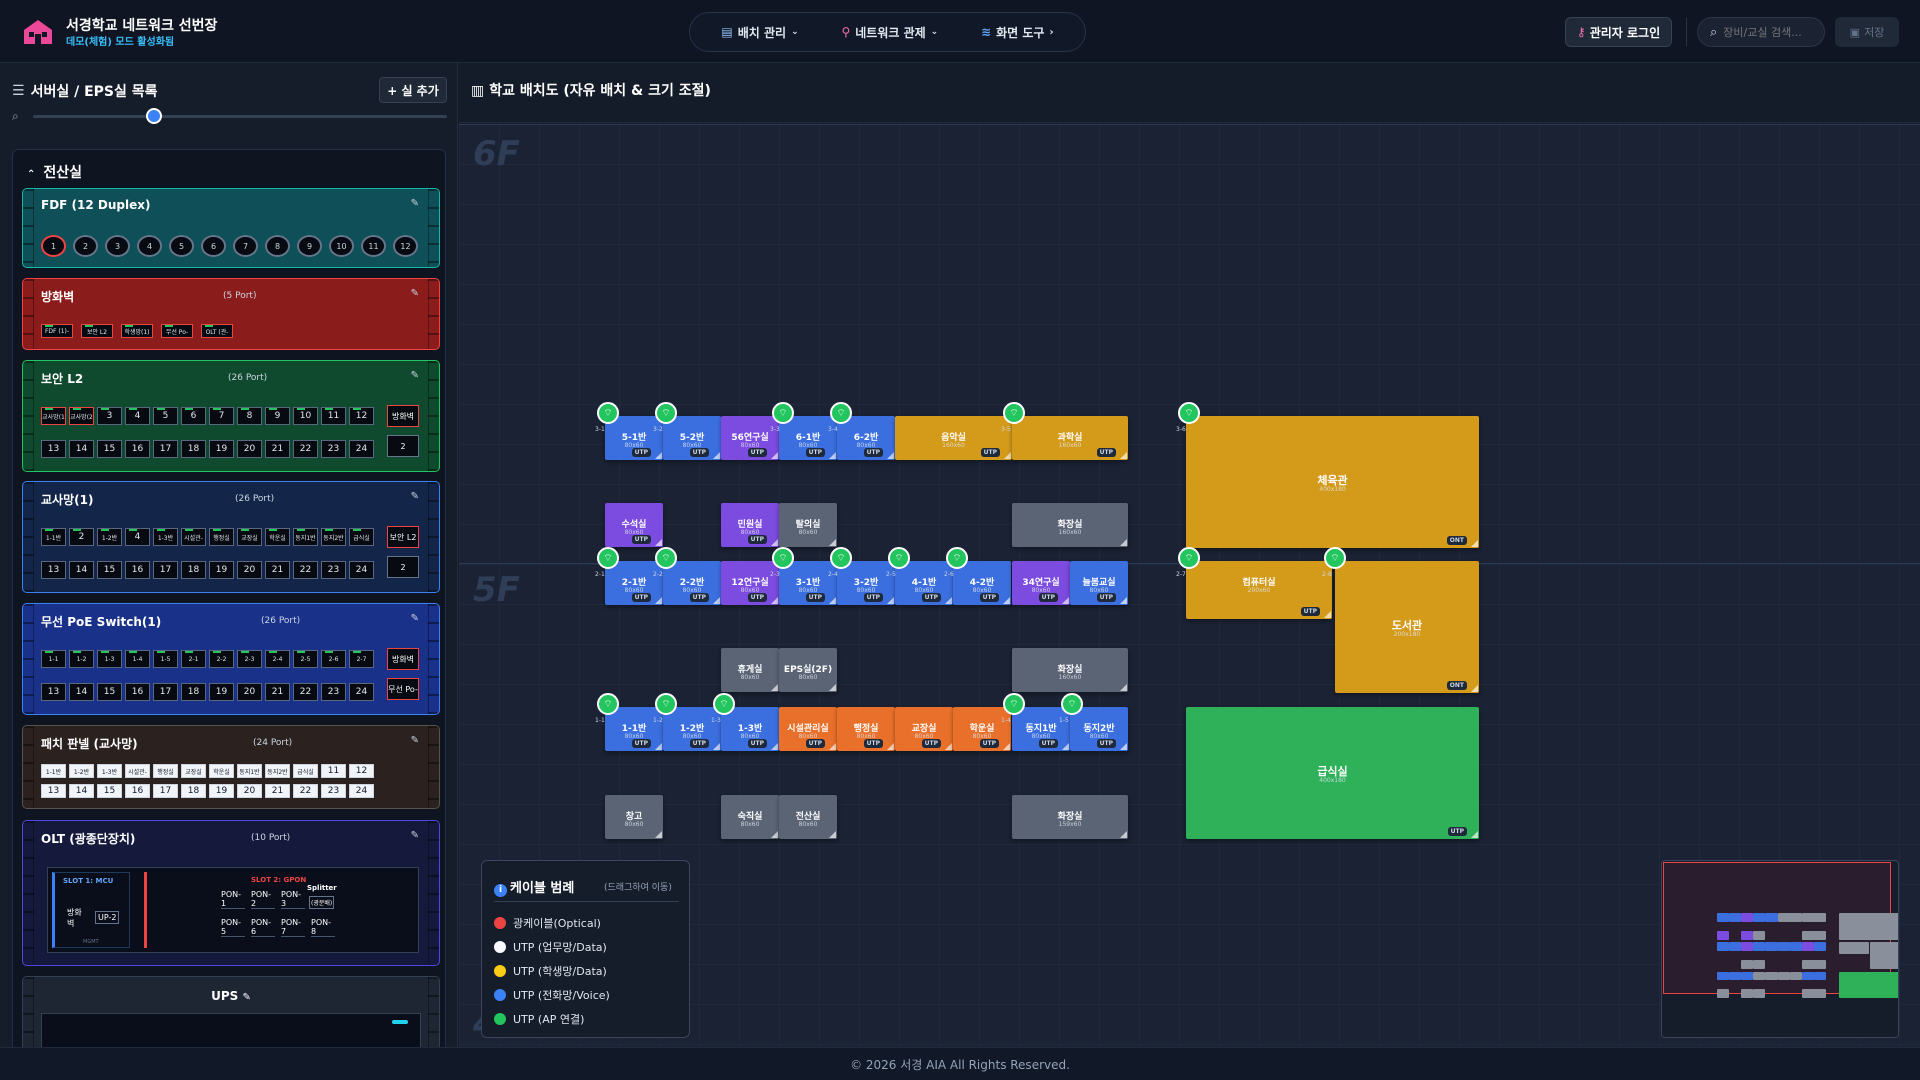 The width and height of the screenshot is (1920, 1080). I want to click on room-block: 행정실 80x60 UTP, so click(866, 729).